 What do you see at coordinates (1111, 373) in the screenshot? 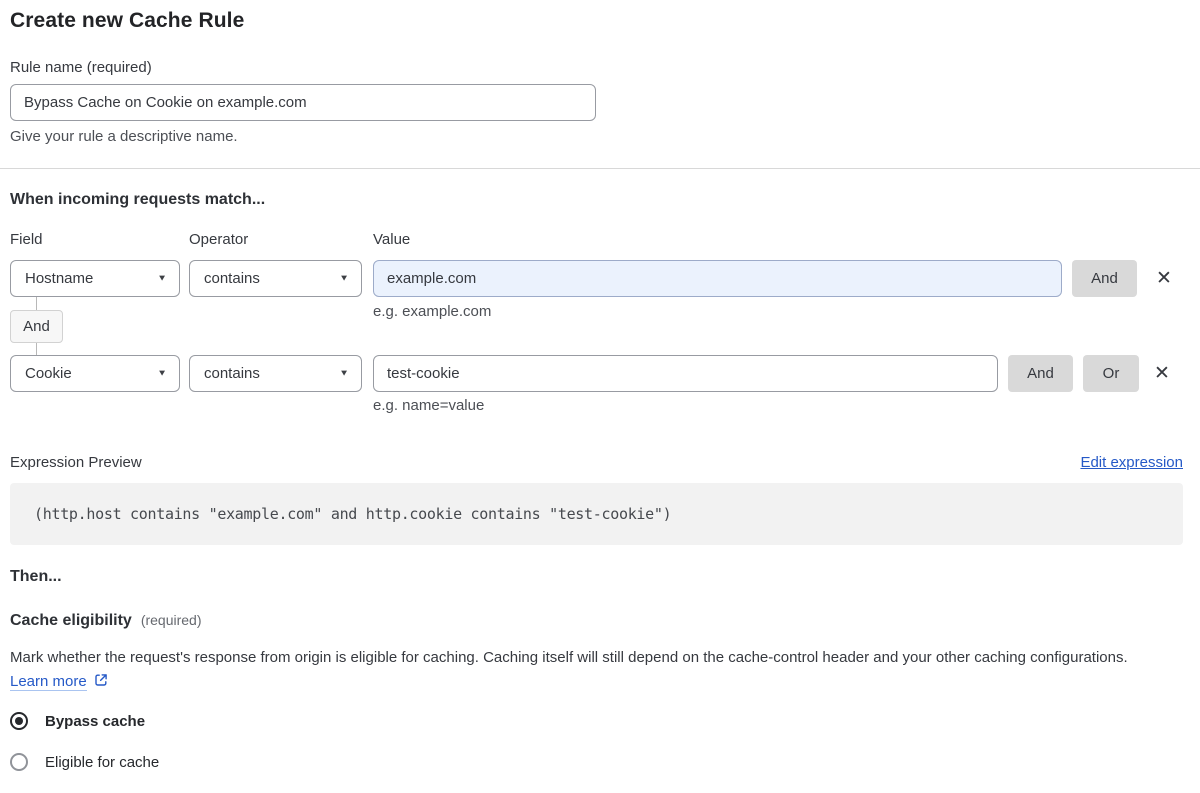
I see `or-button-row2: Or` at bounding box center [1111, 373].